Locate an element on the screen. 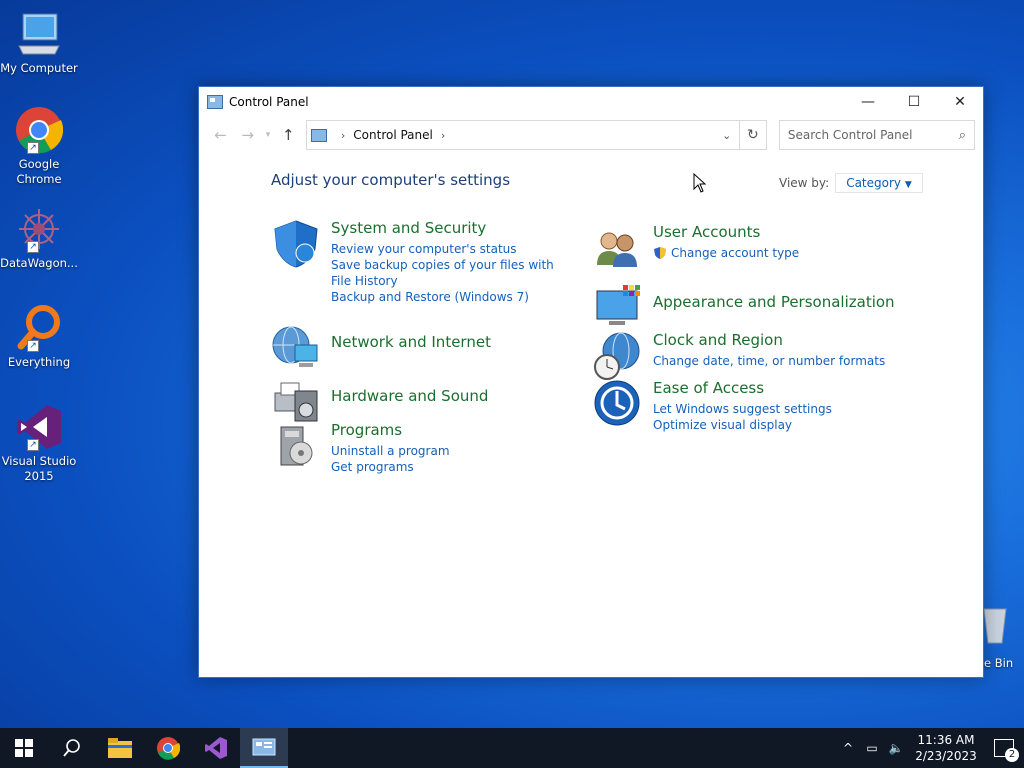 This screenshot has width=1024, height=768. category-title: Appearance and Personalization is located at coordinates (774, 311).